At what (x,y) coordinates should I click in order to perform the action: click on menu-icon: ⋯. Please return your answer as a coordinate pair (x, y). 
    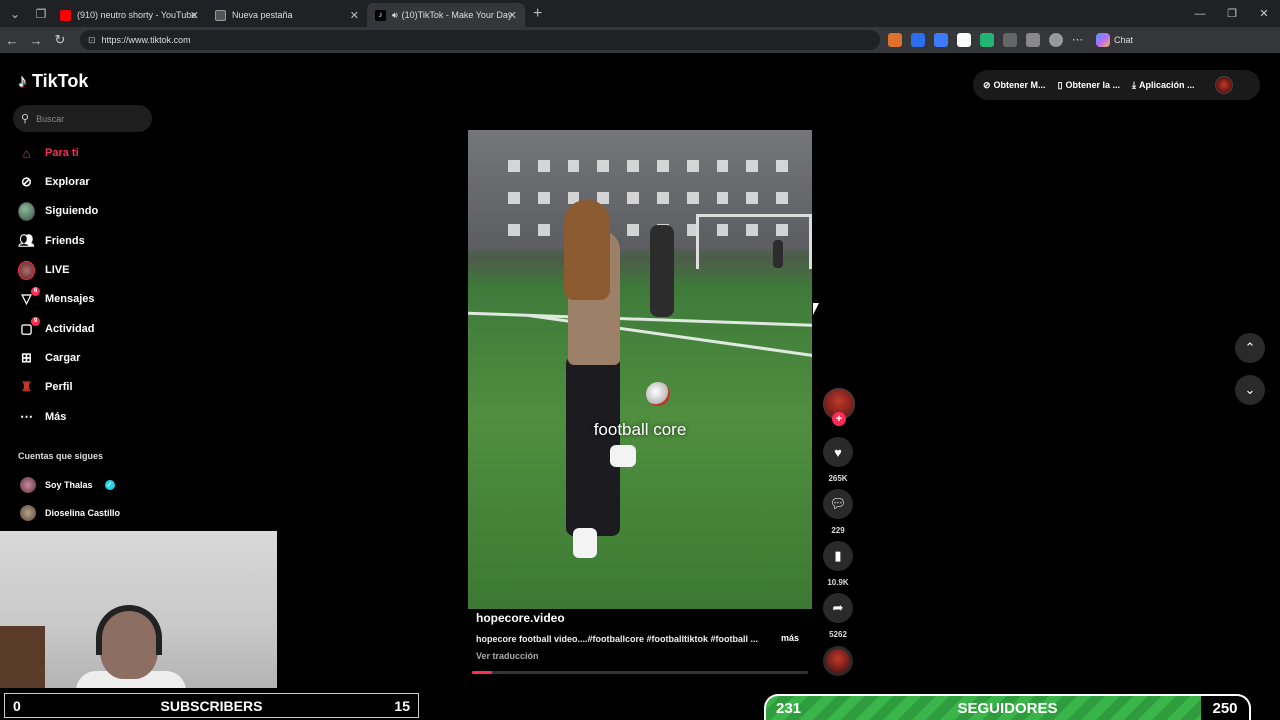
    Looking at the image, I should click on (1079, 40).